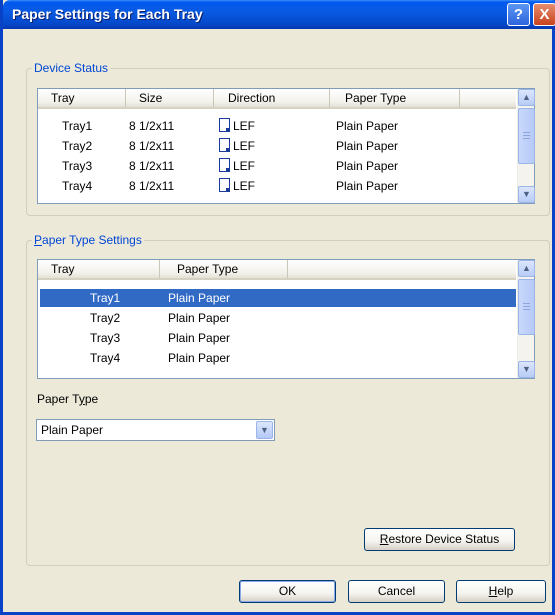 The width and height of the screenshot is (555, 615). I want to click on column-header-direction: Direction, so click(272, 98).